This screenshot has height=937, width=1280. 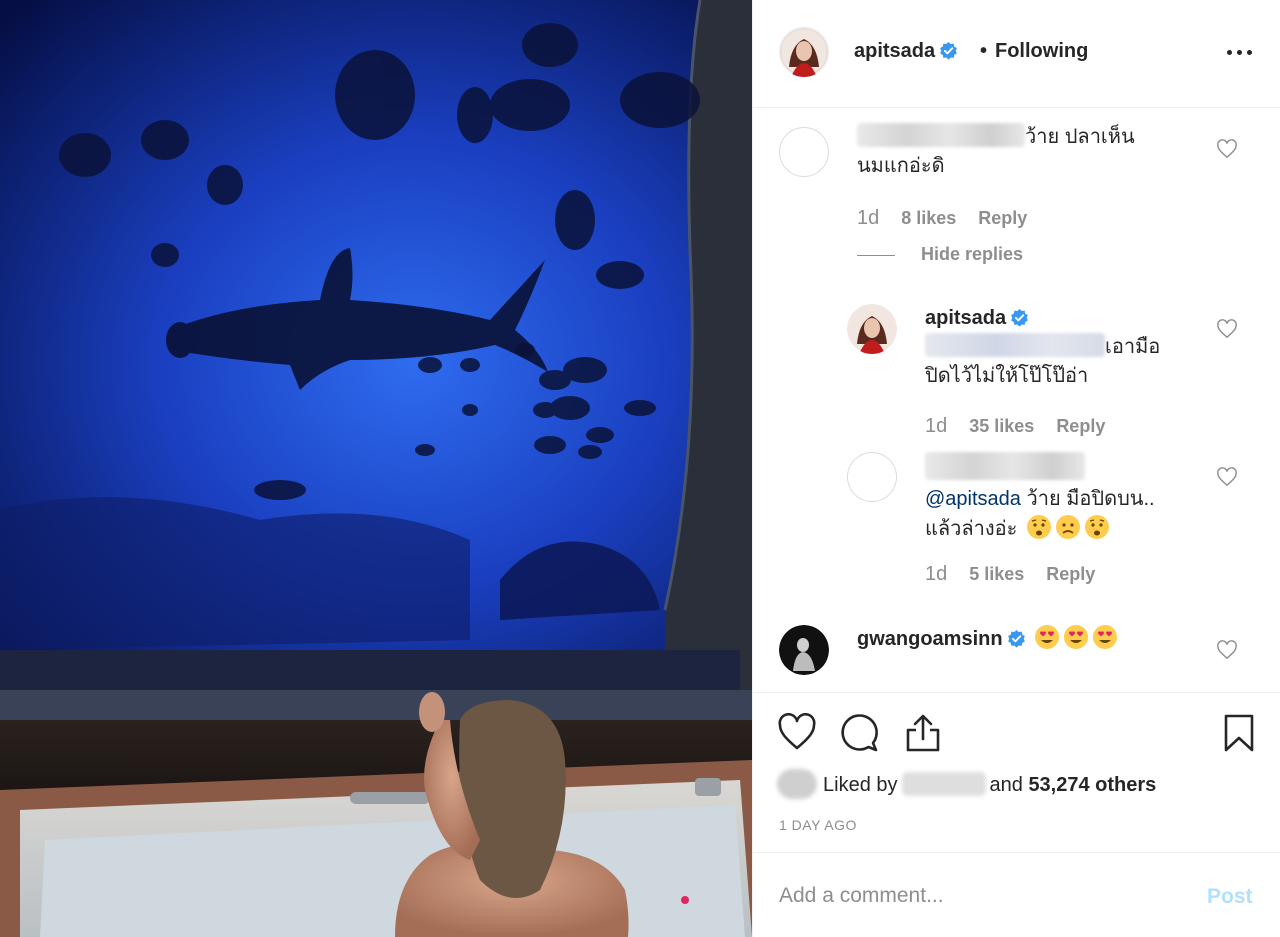 What do you see at coordinates (965, 318) in the screenshot?
I see `reply-username: apitsada` at bounding box center [965, 318].